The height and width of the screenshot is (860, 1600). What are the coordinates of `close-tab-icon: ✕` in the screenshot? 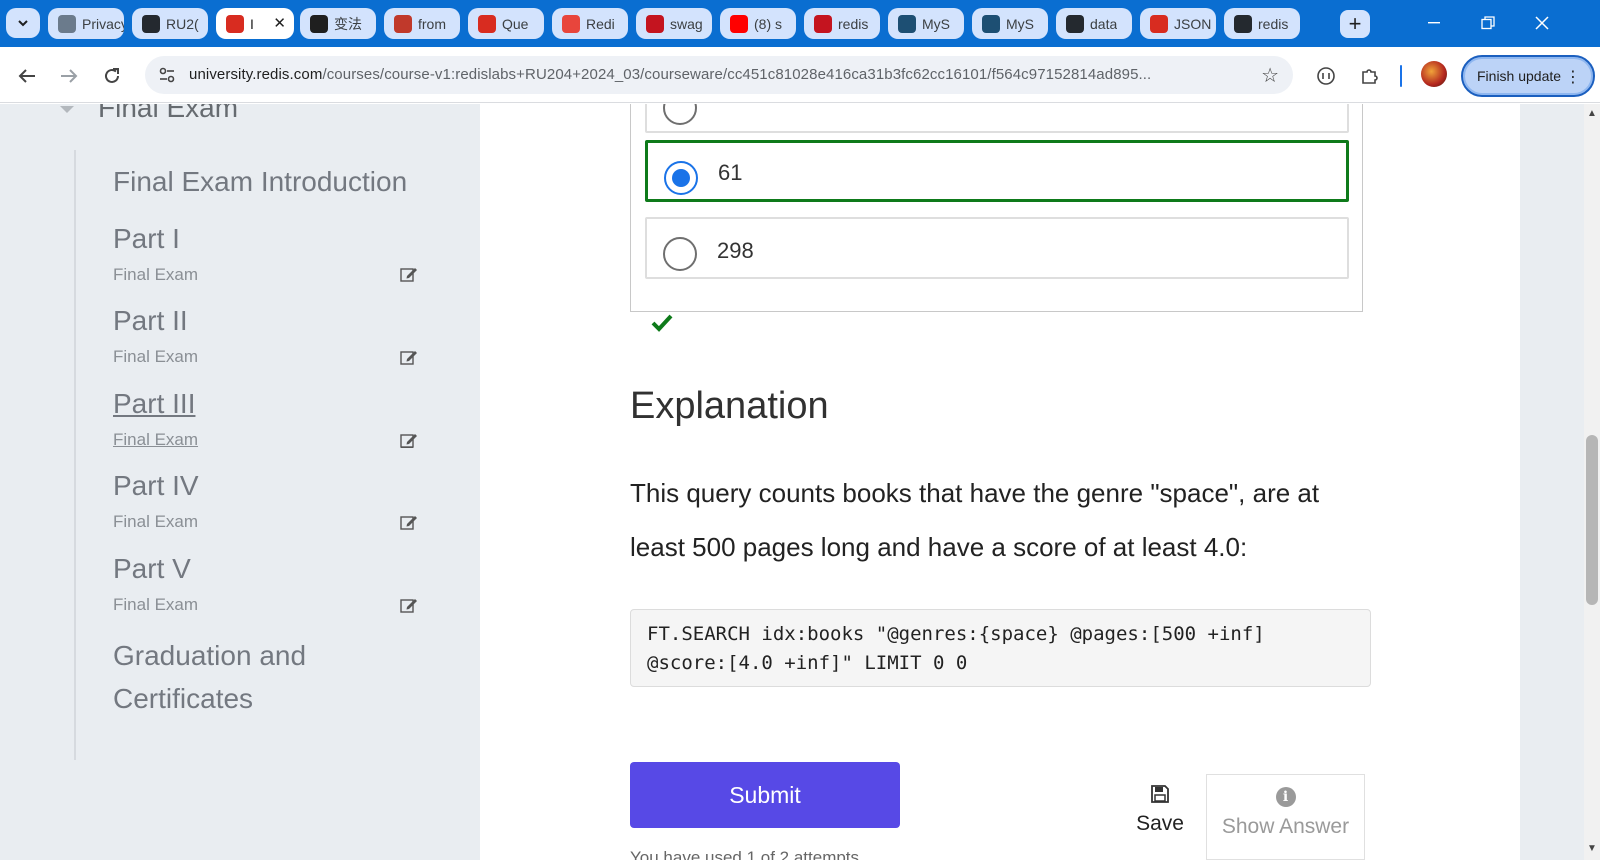 It's located at (279, 23).